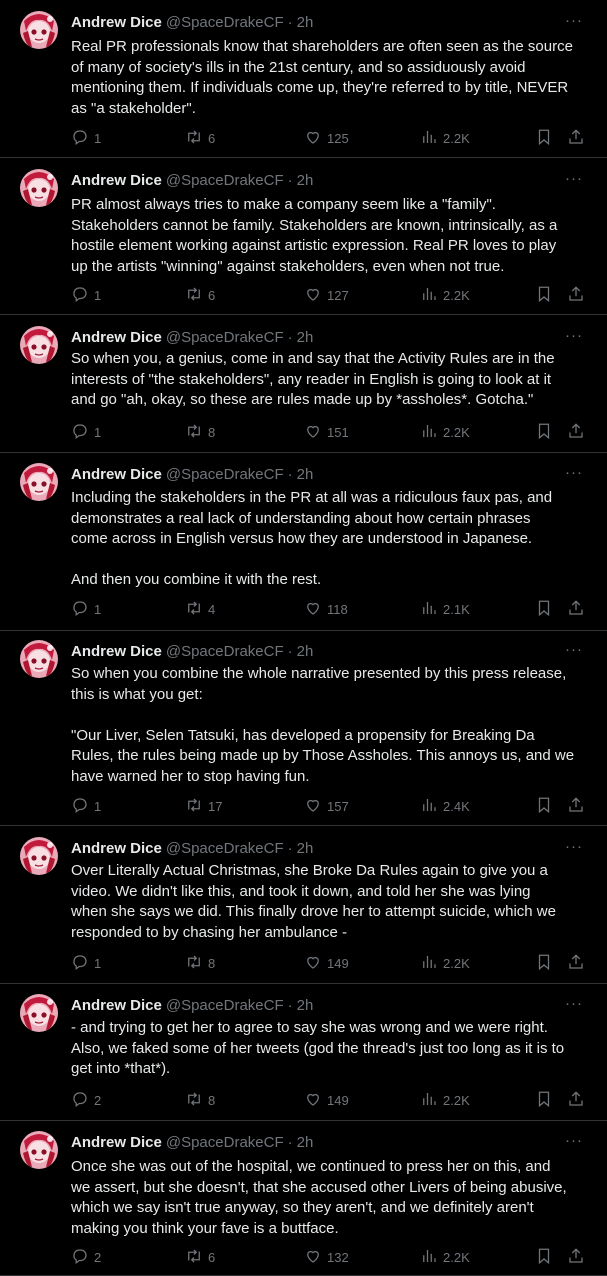  Describe the element at coordinates (80, 1100) in the screenshot. I see `reply-icon` at that location.